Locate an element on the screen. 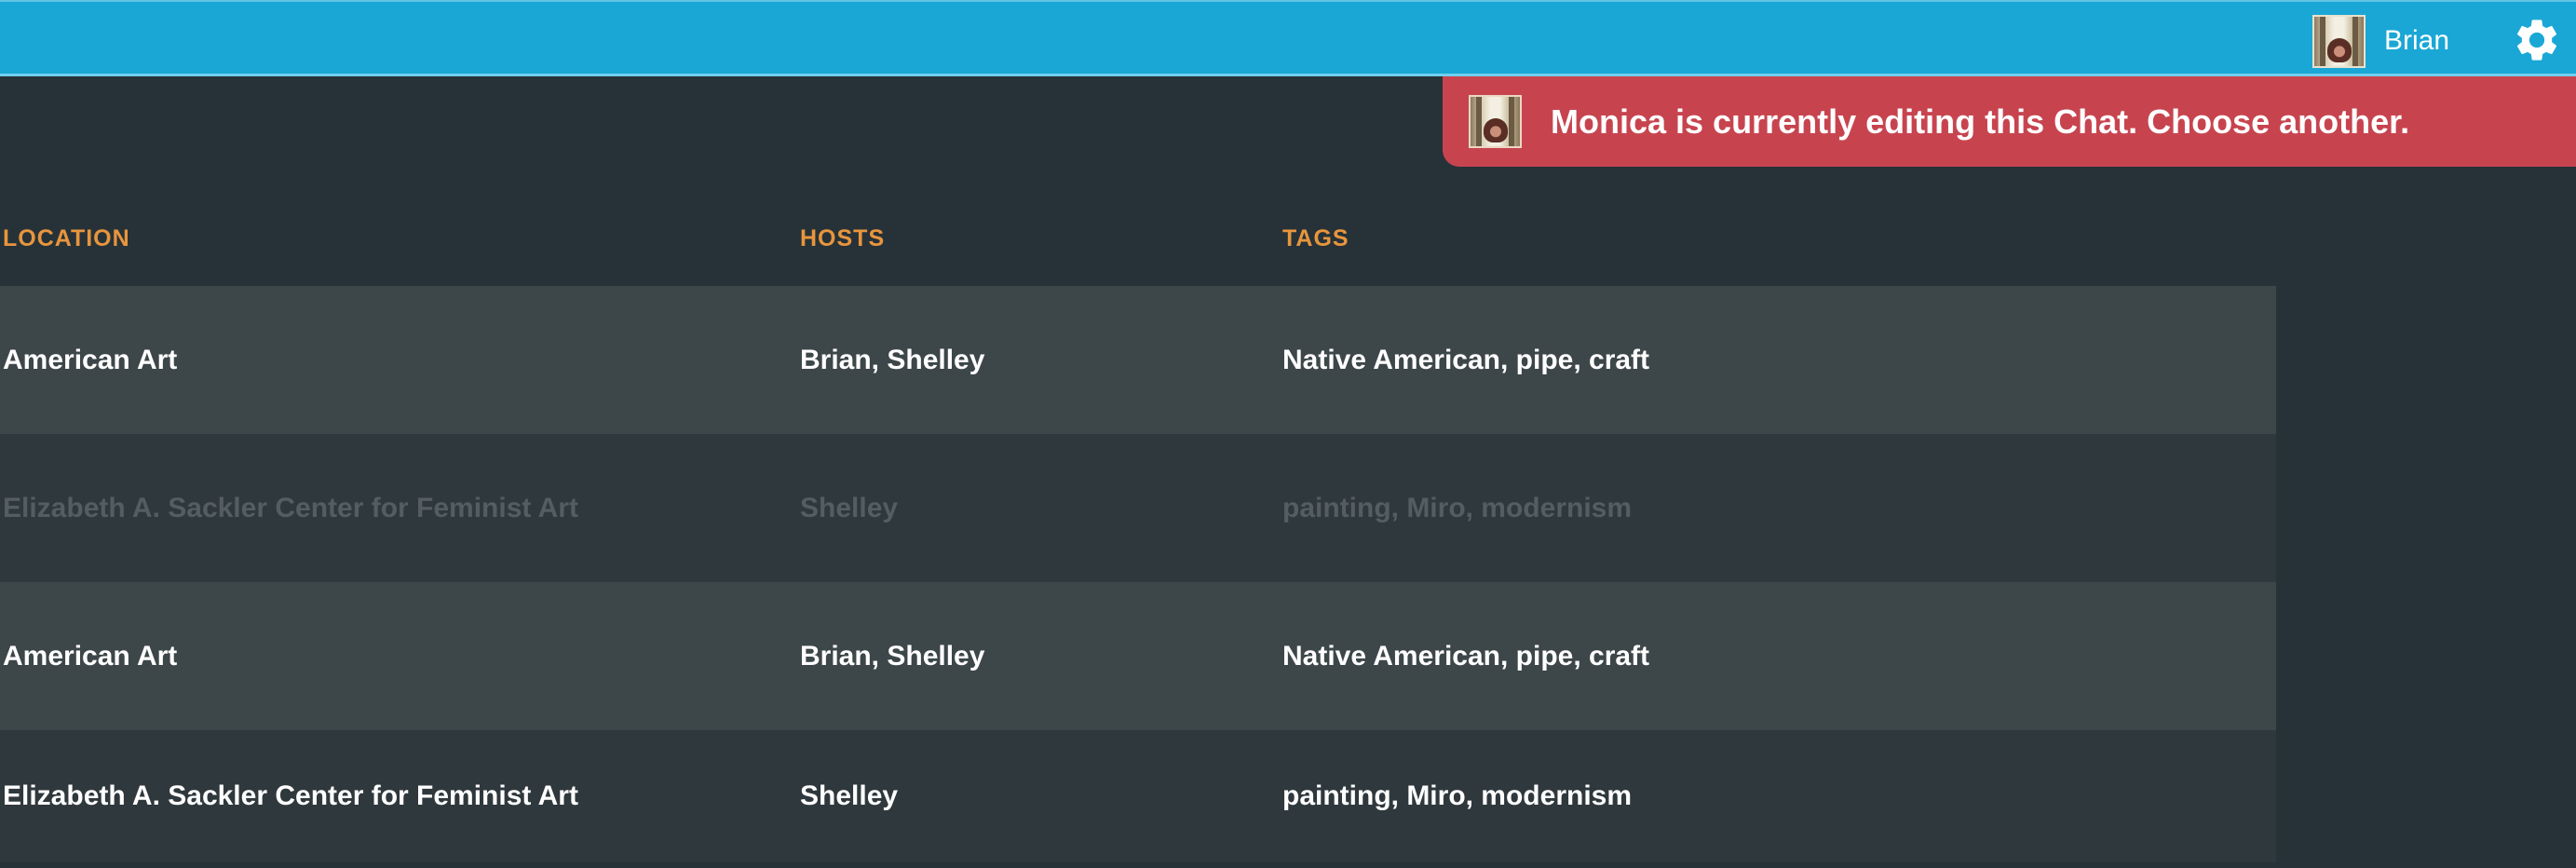 The image size is (2576, 868). user-name: Brian is located at coordinates (2417, 40).